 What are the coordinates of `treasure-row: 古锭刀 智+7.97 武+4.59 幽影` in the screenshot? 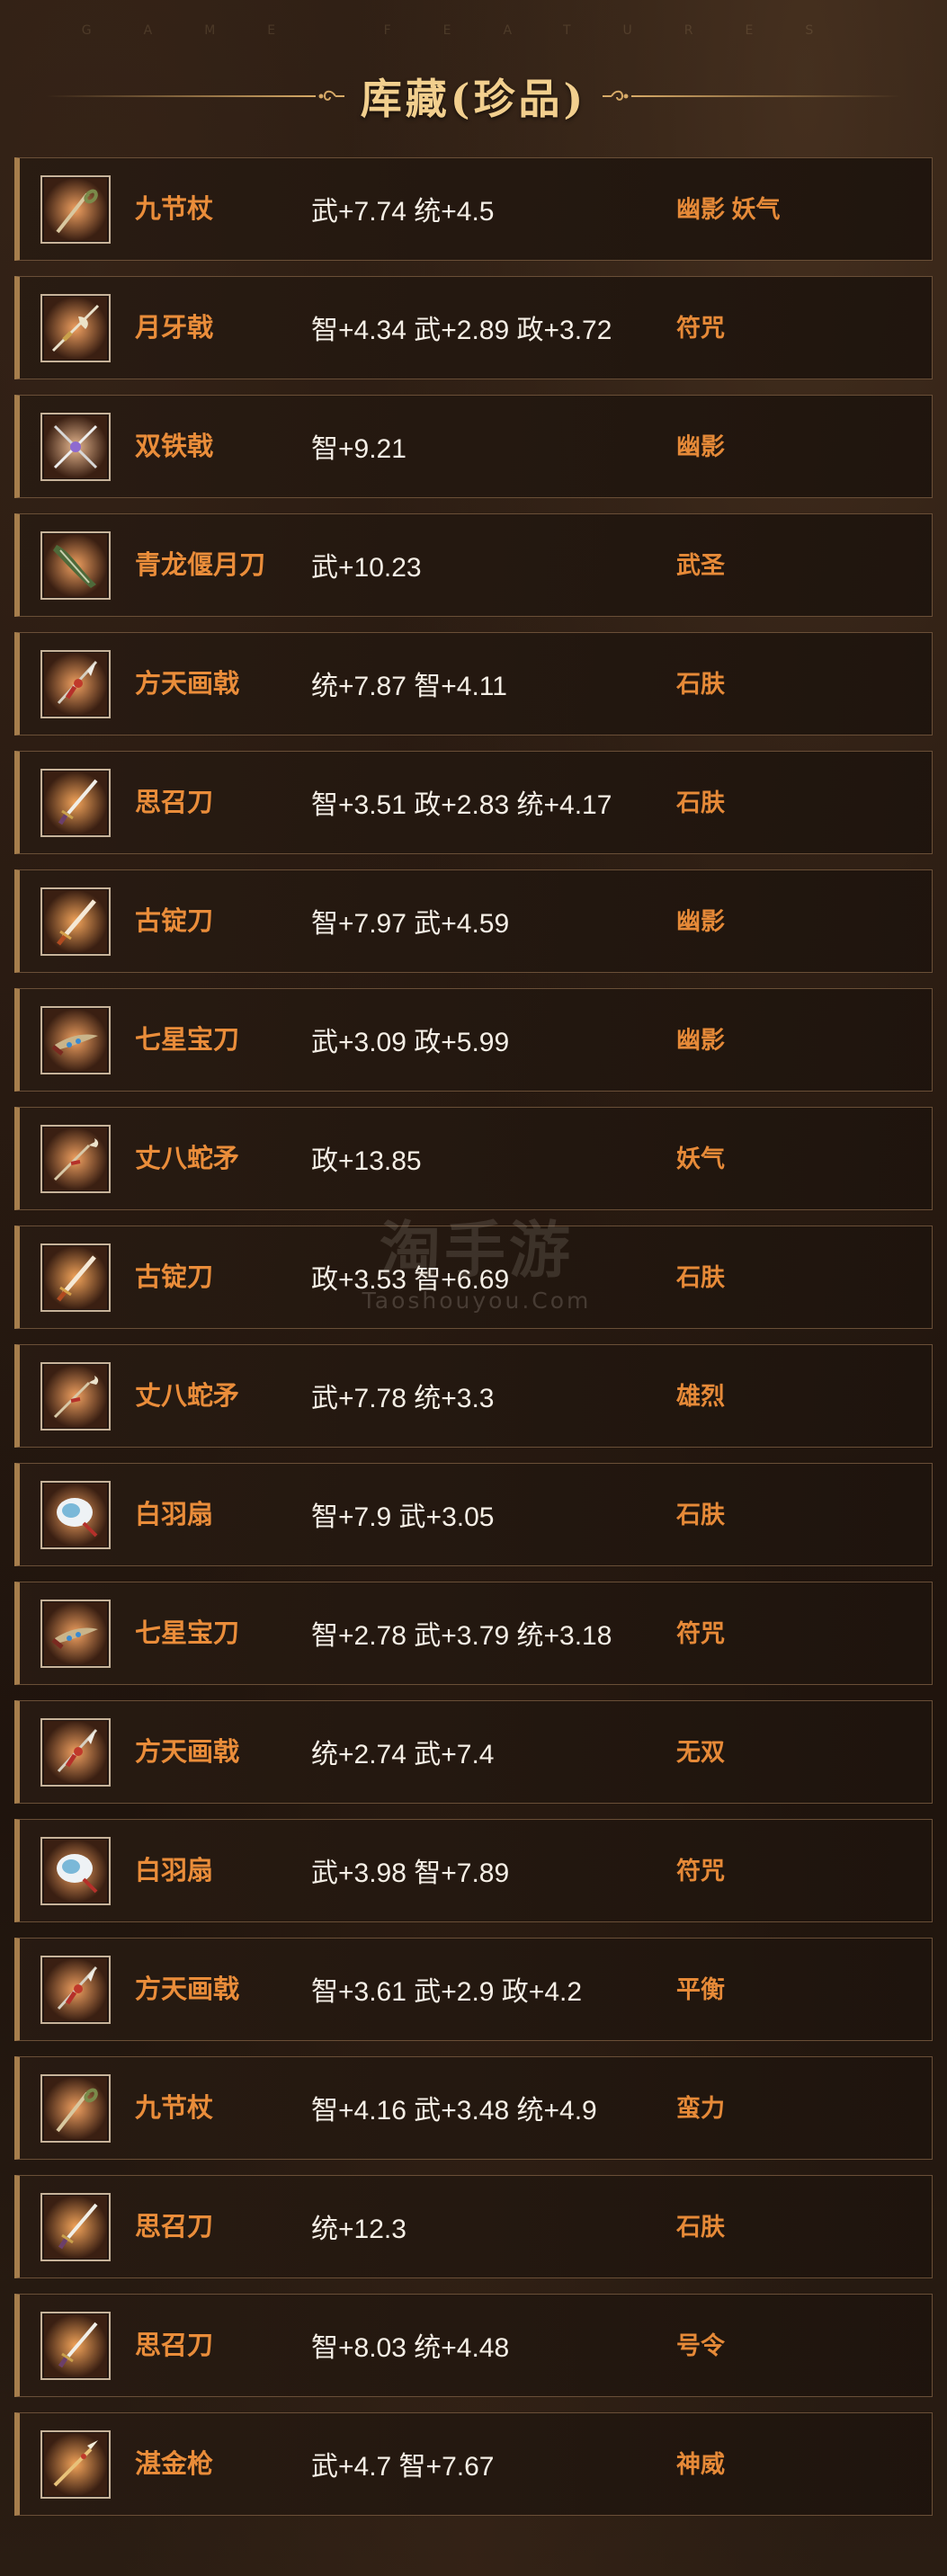 It's located at (473, 921).